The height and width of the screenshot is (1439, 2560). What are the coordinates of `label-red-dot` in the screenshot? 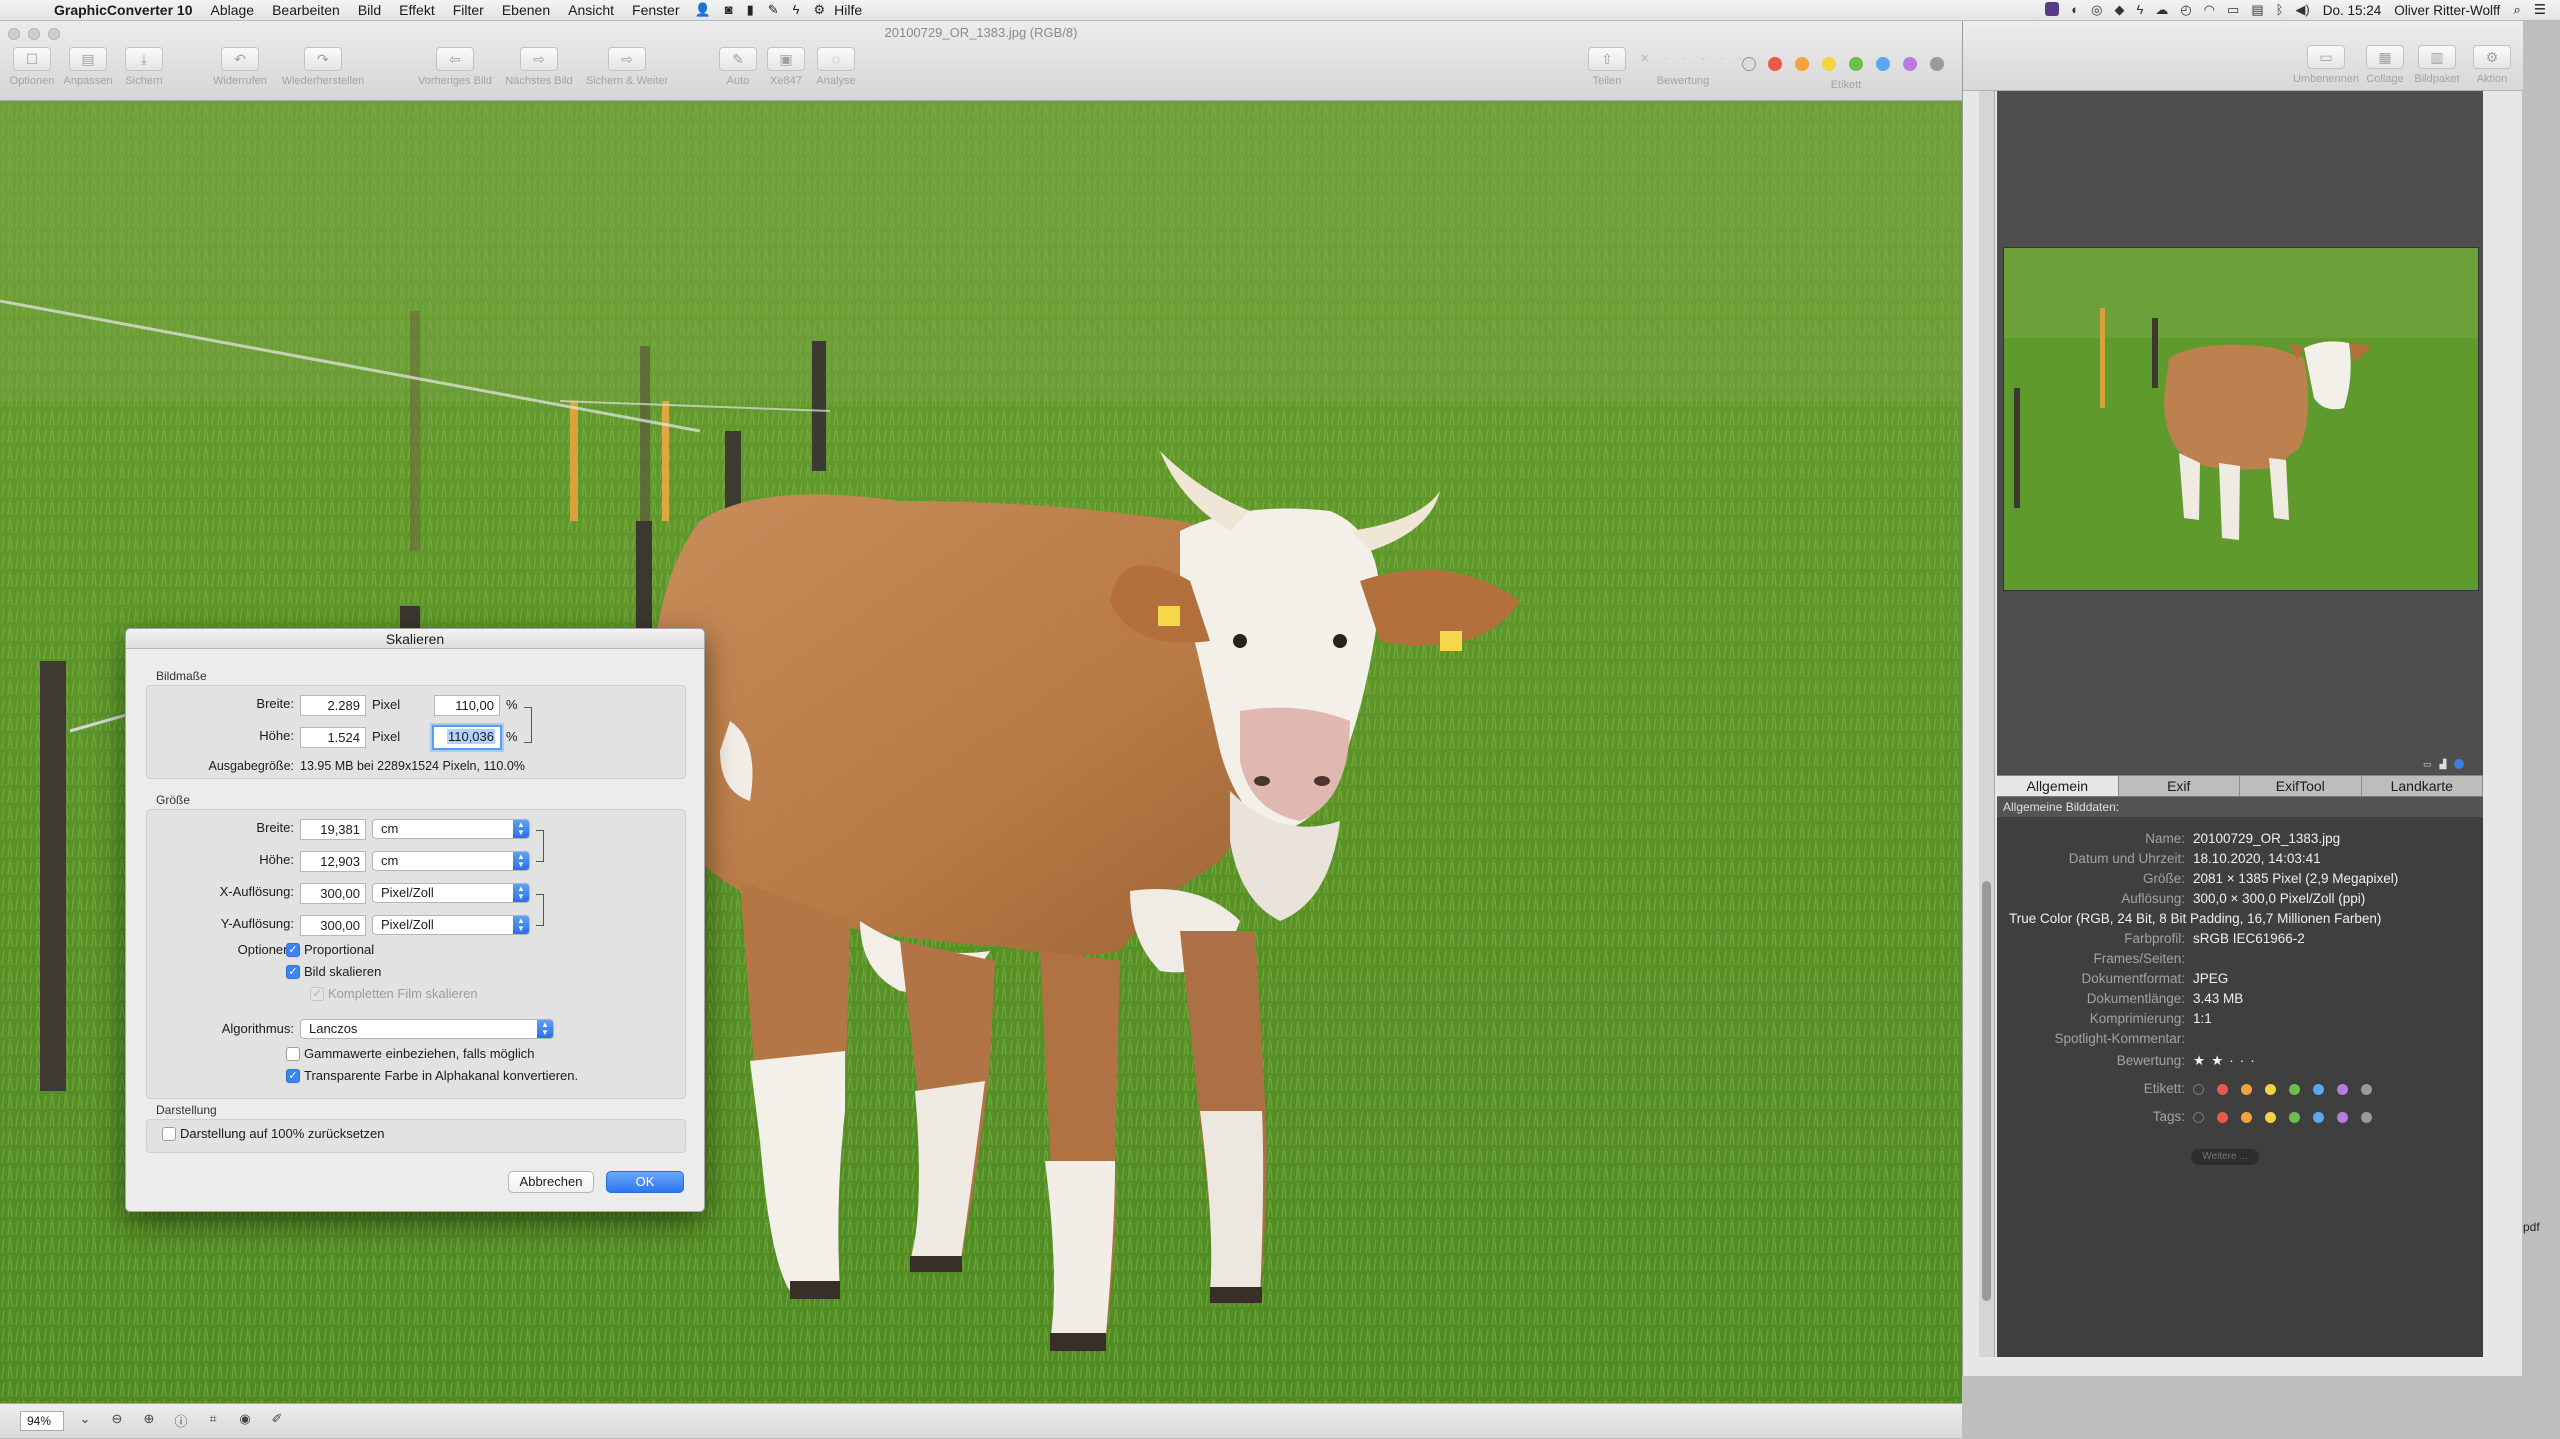 It's located at (1775, 64).